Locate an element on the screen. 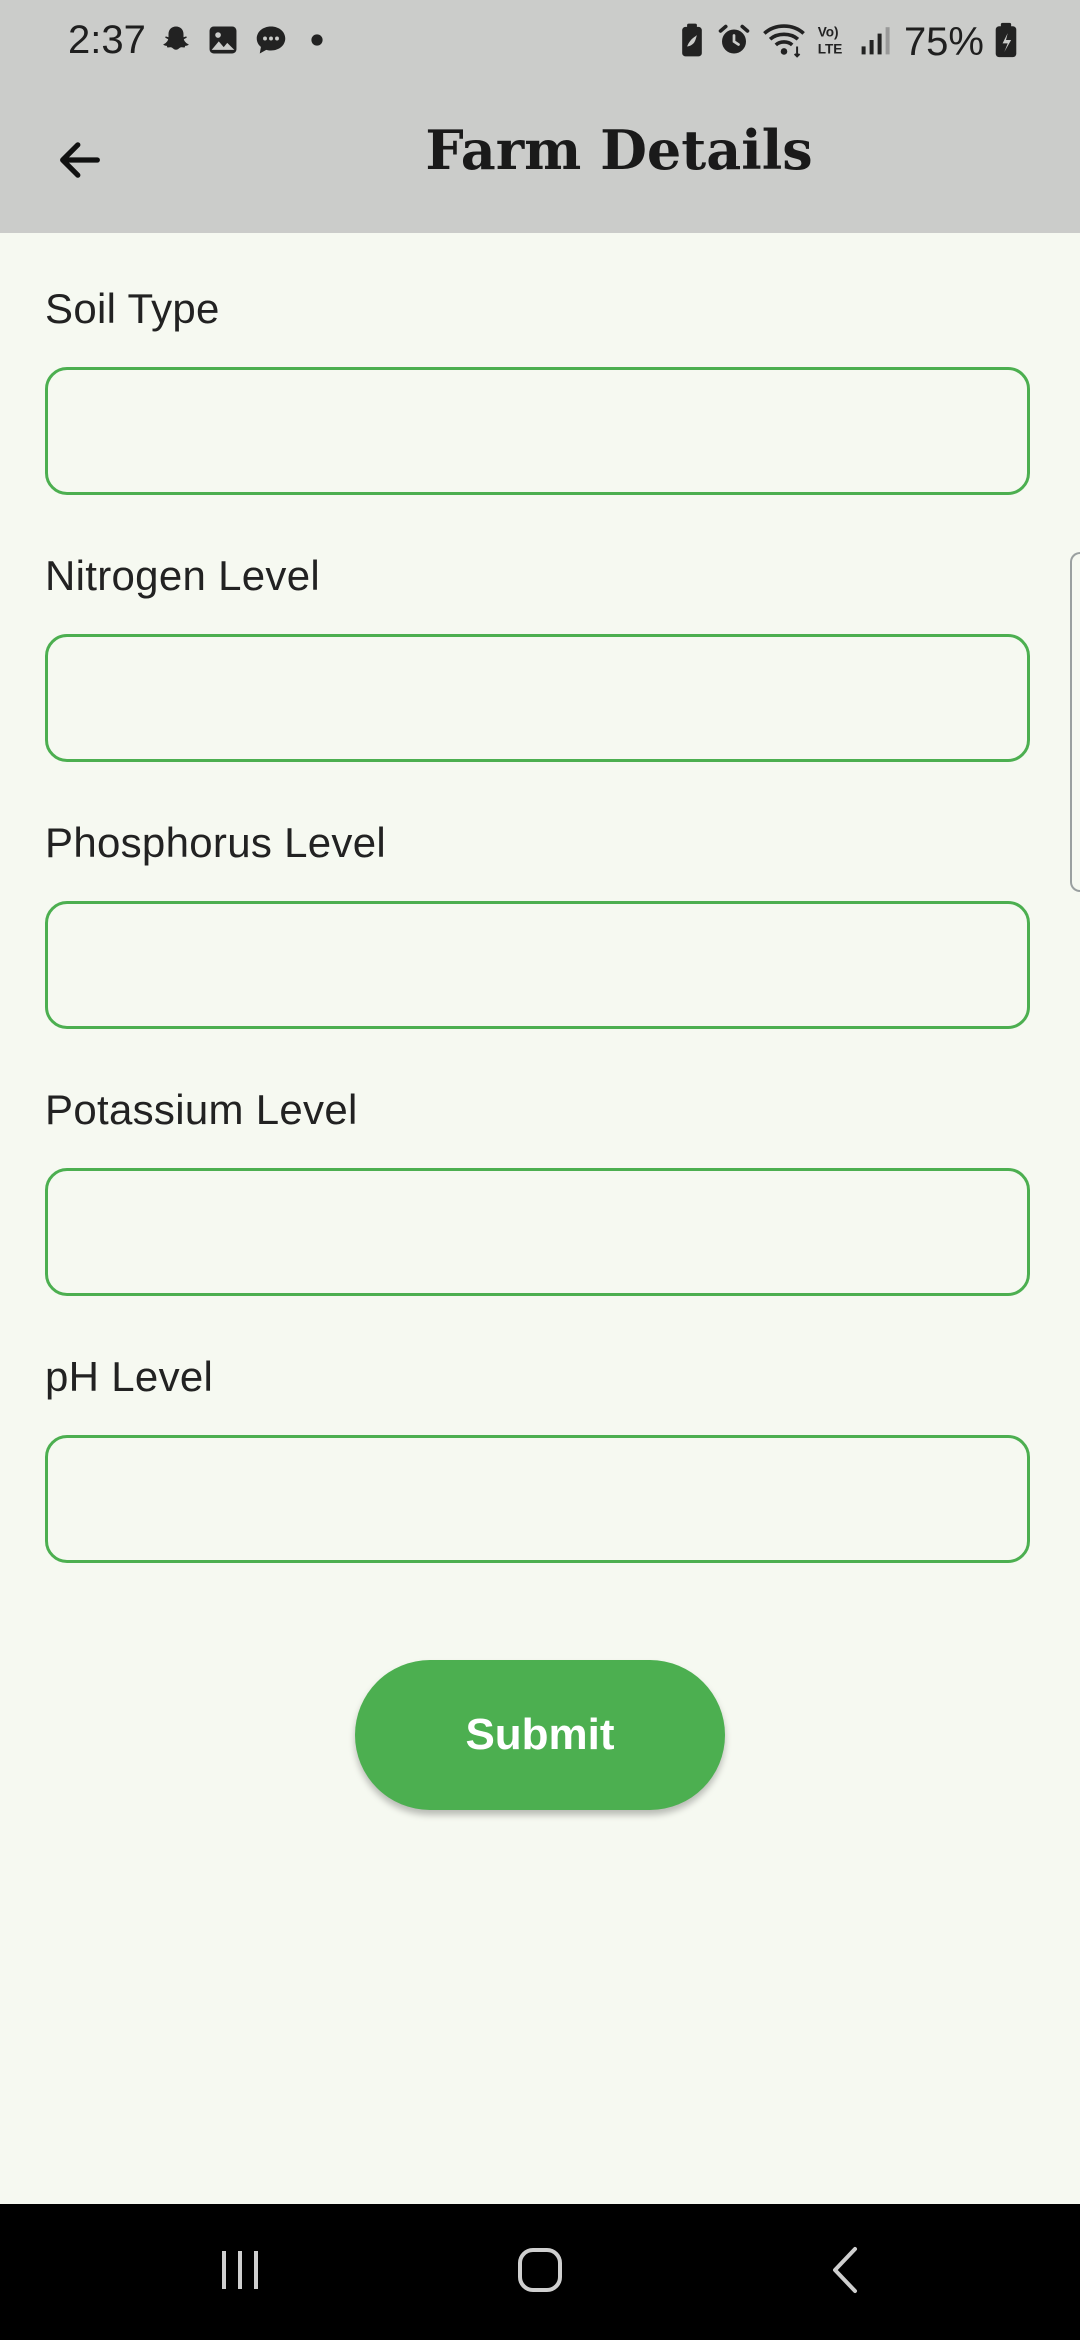 This screenshot has width=1080, height=2340. navigation-bar is located at coordinates (540, 2272).